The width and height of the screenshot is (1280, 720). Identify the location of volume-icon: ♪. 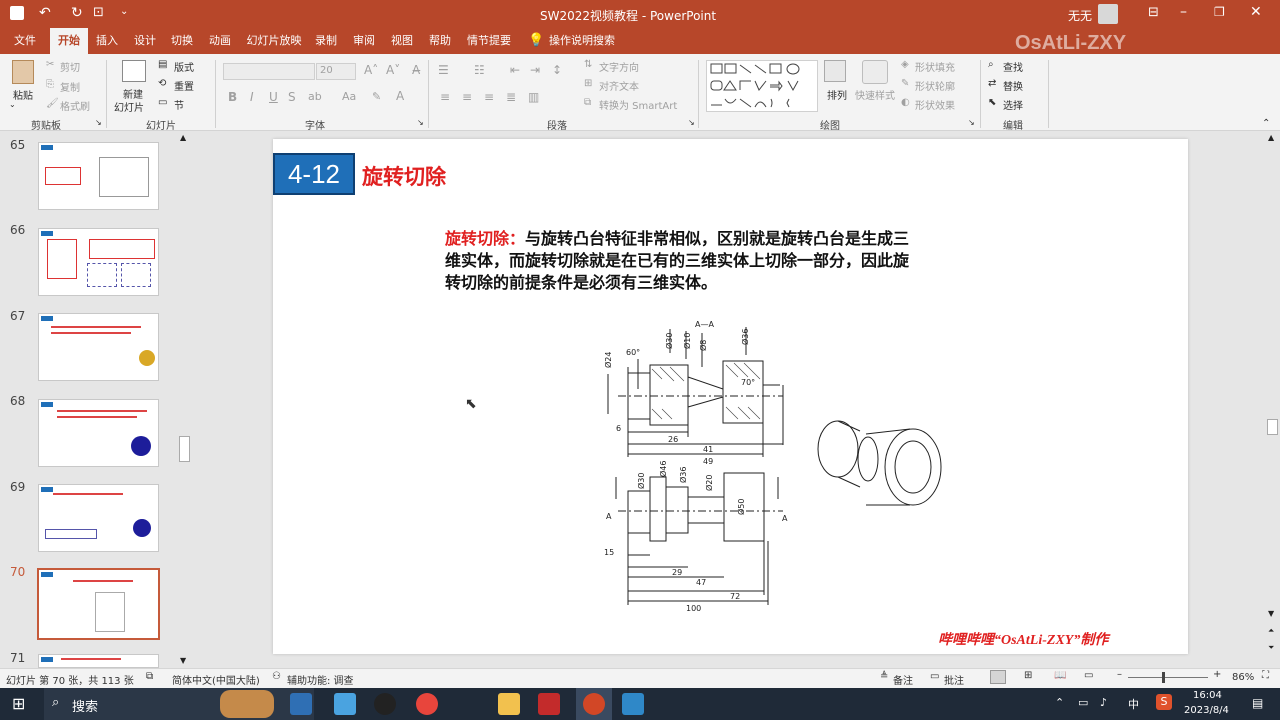
(1103, 702).